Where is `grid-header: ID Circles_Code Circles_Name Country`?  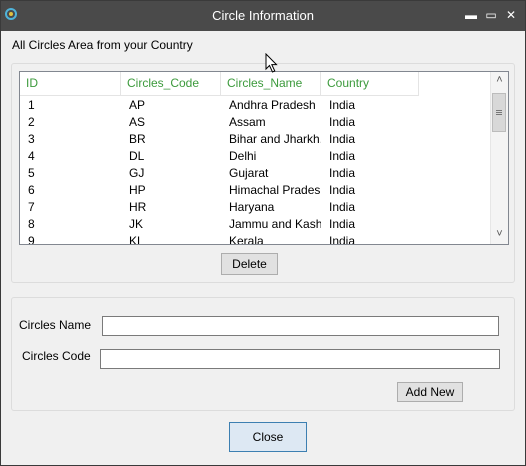
grid-header: ID Circles_Code Circles_Name Country is located at coordinates (219, 84).